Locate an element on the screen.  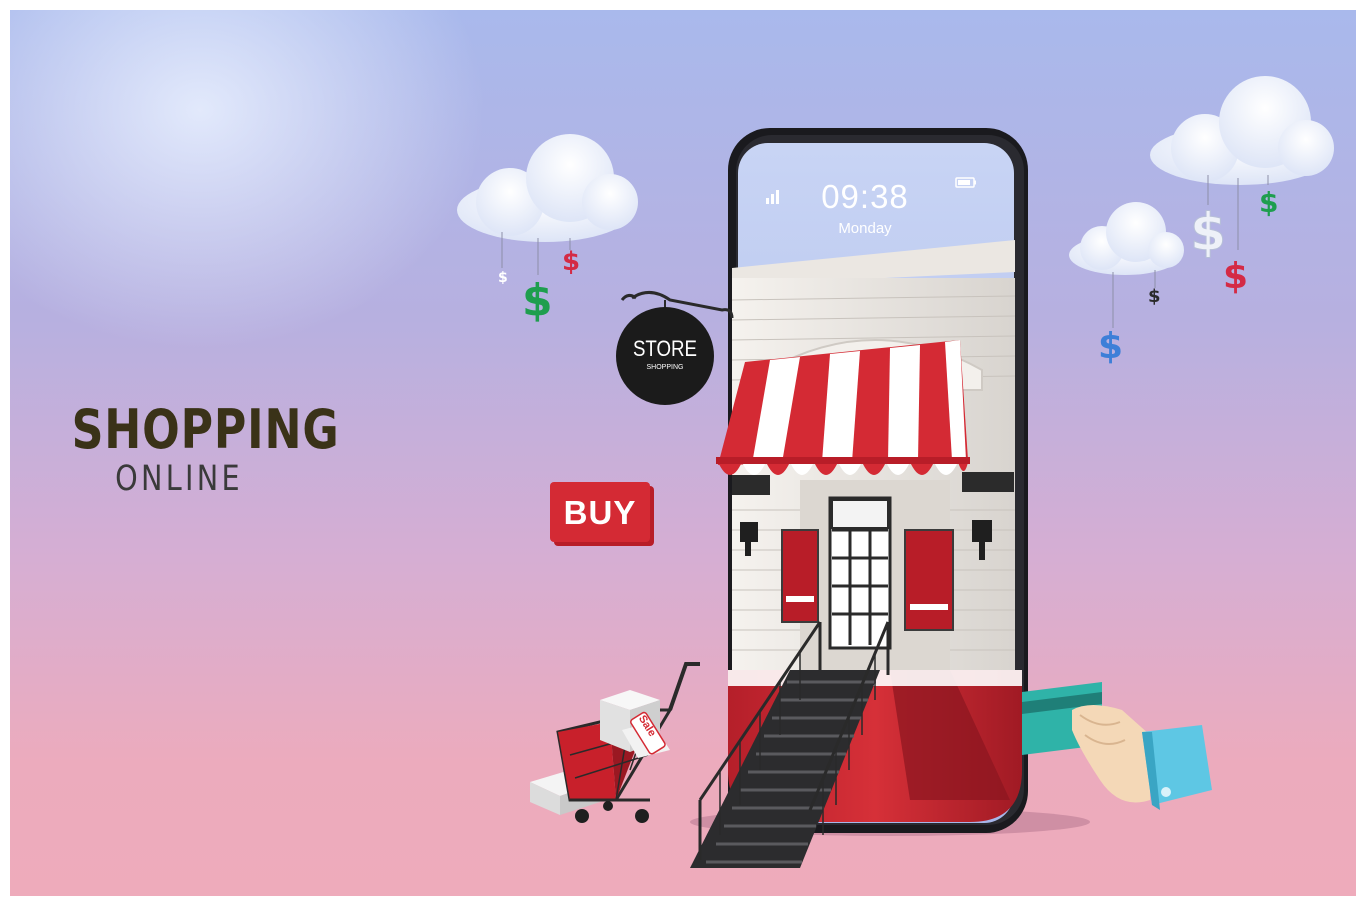
cloud-left is located at coordinates (547, 188).